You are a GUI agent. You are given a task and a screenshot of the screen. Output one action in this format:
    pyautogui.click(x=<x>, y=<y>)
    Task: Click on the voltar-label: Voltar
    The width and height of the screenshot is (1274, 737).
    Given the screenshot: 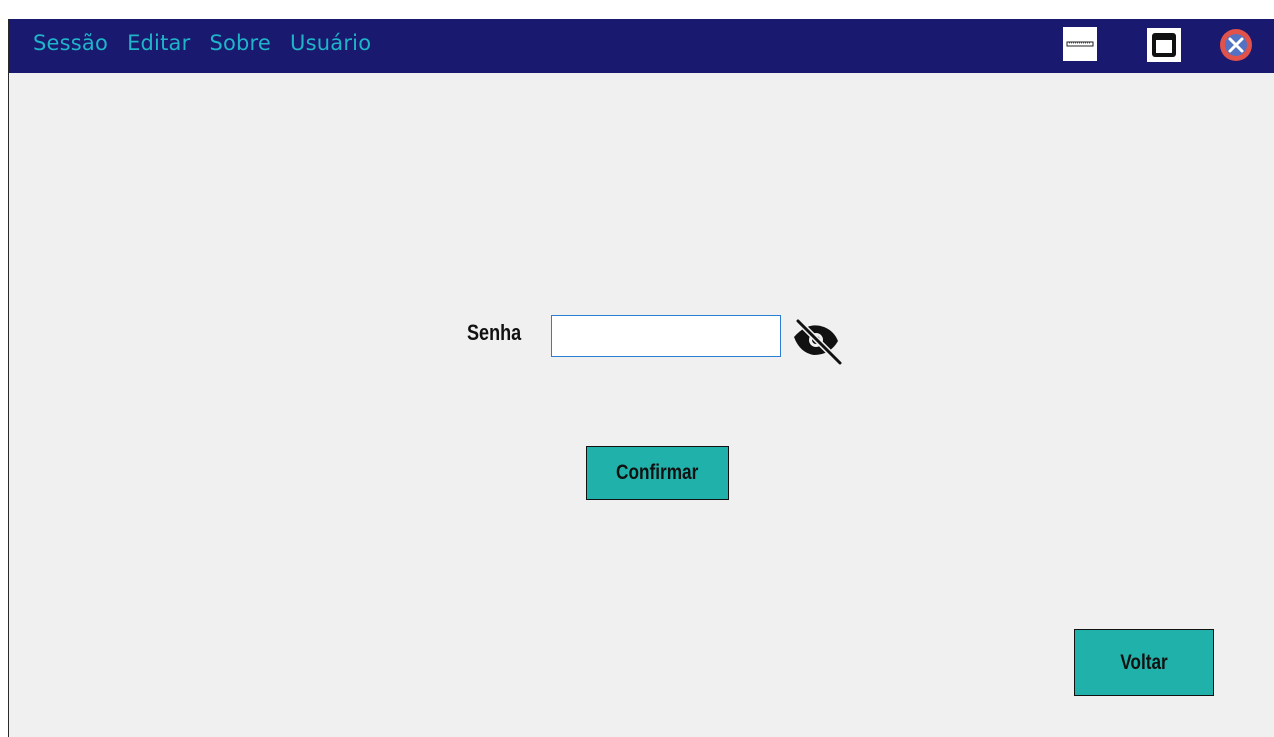 What is the action you would take?
    pyautogui.click(x=1144, y=662)
    